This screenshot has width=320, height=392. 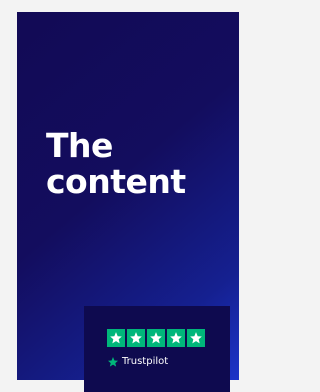 I want to click on trustpilot-badge: Trustpilot, so click(x=157, y=349).